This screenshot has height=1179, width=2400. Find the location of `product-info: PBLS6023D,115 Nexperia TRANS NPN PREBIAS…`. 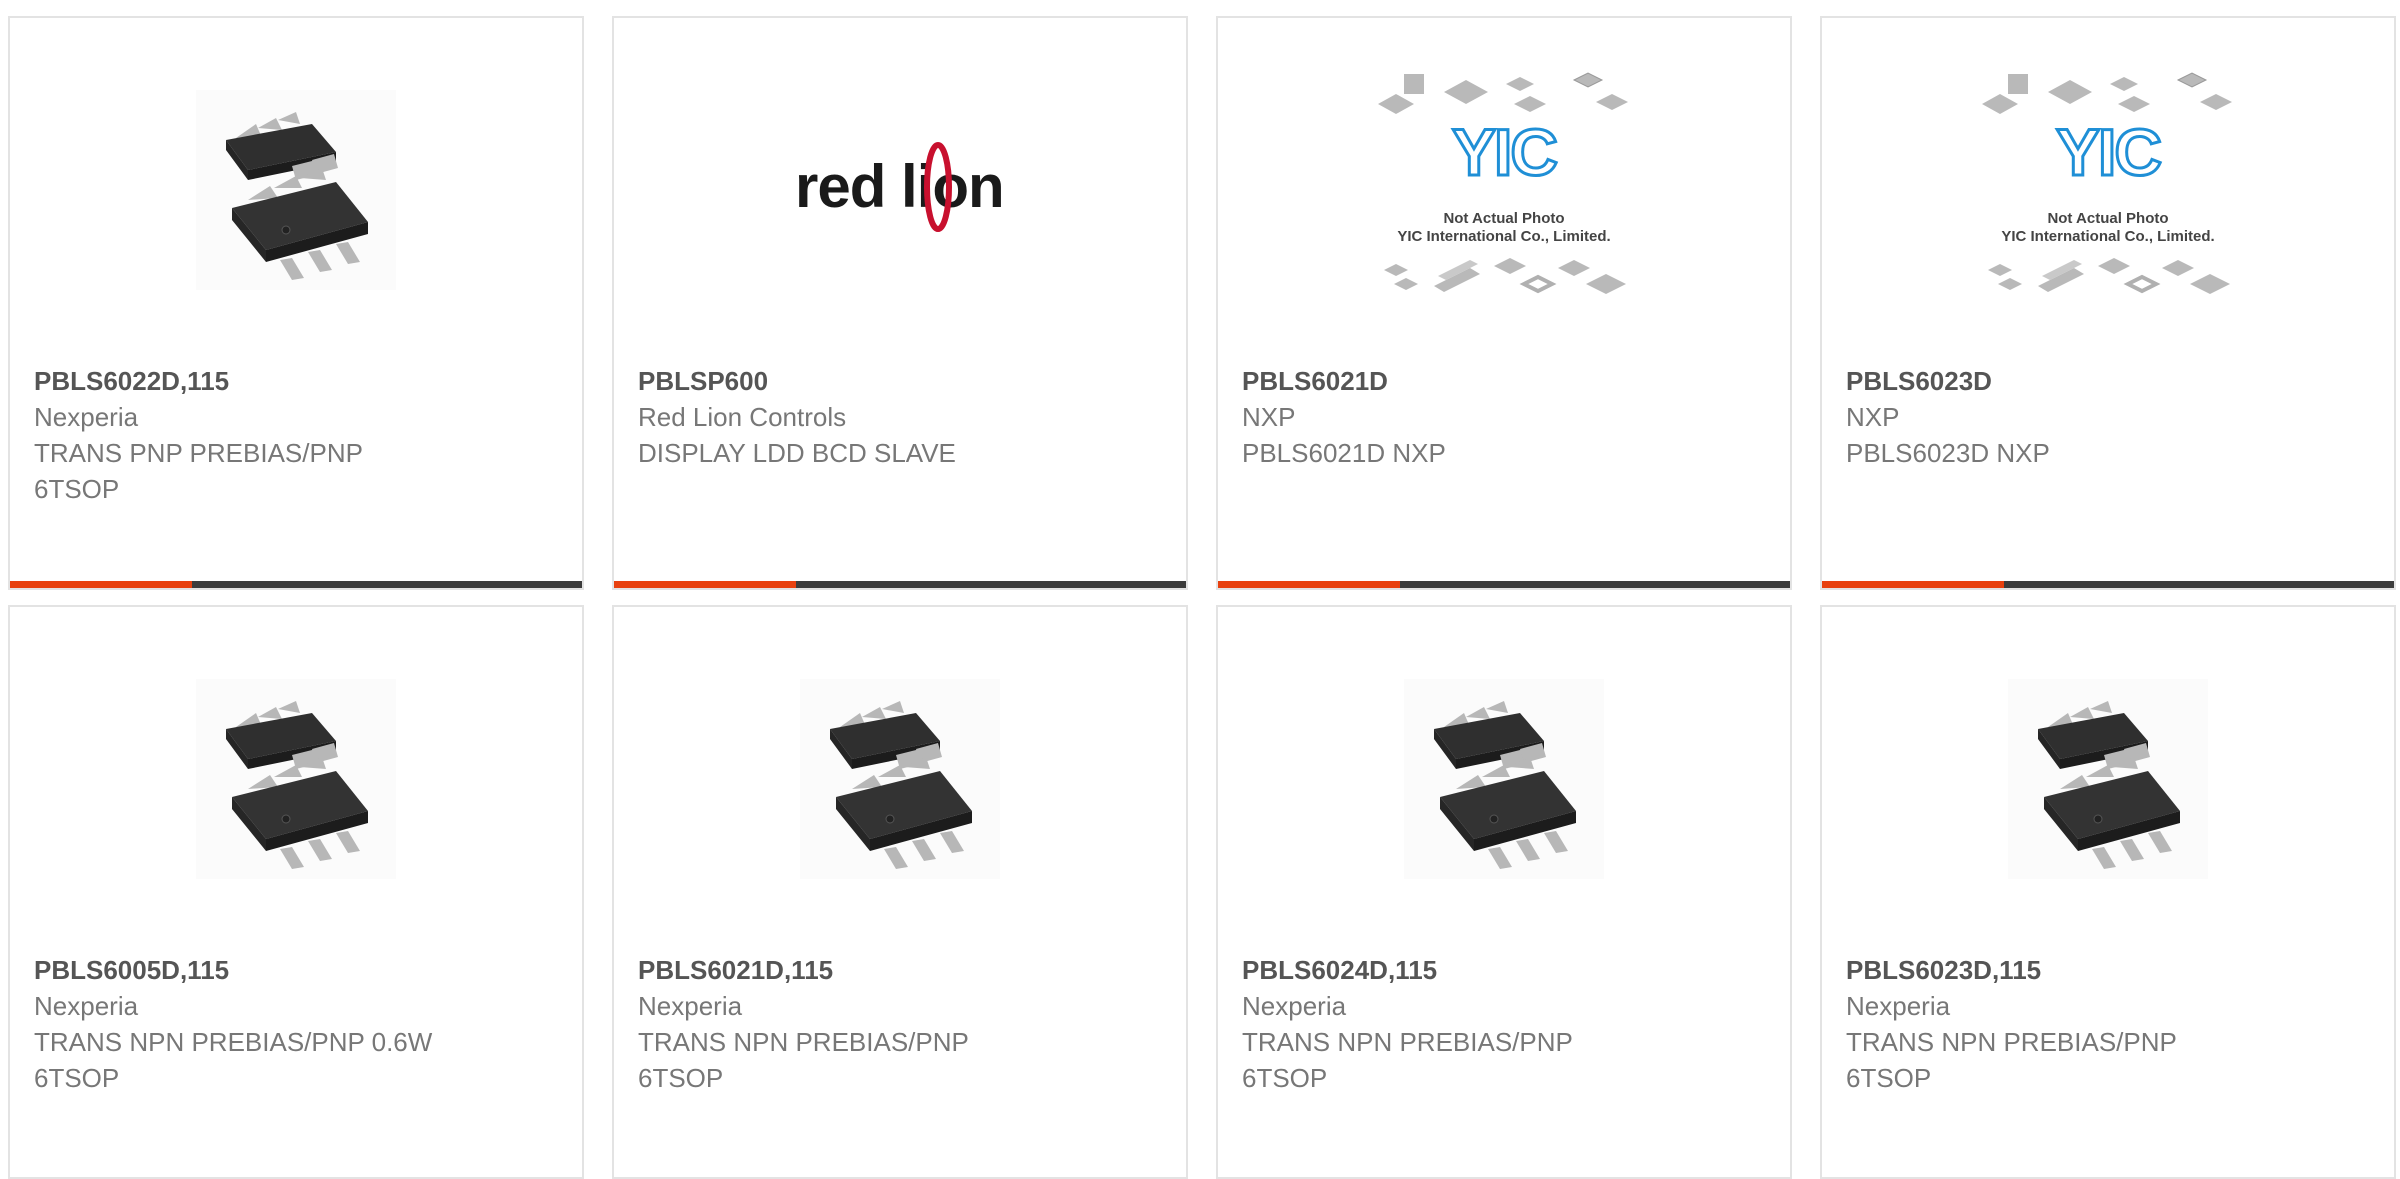

product-info: PBLS6023D,115 Nexperia TRANS NPN PREBIAS… is located at coordinates (2110, 1024).